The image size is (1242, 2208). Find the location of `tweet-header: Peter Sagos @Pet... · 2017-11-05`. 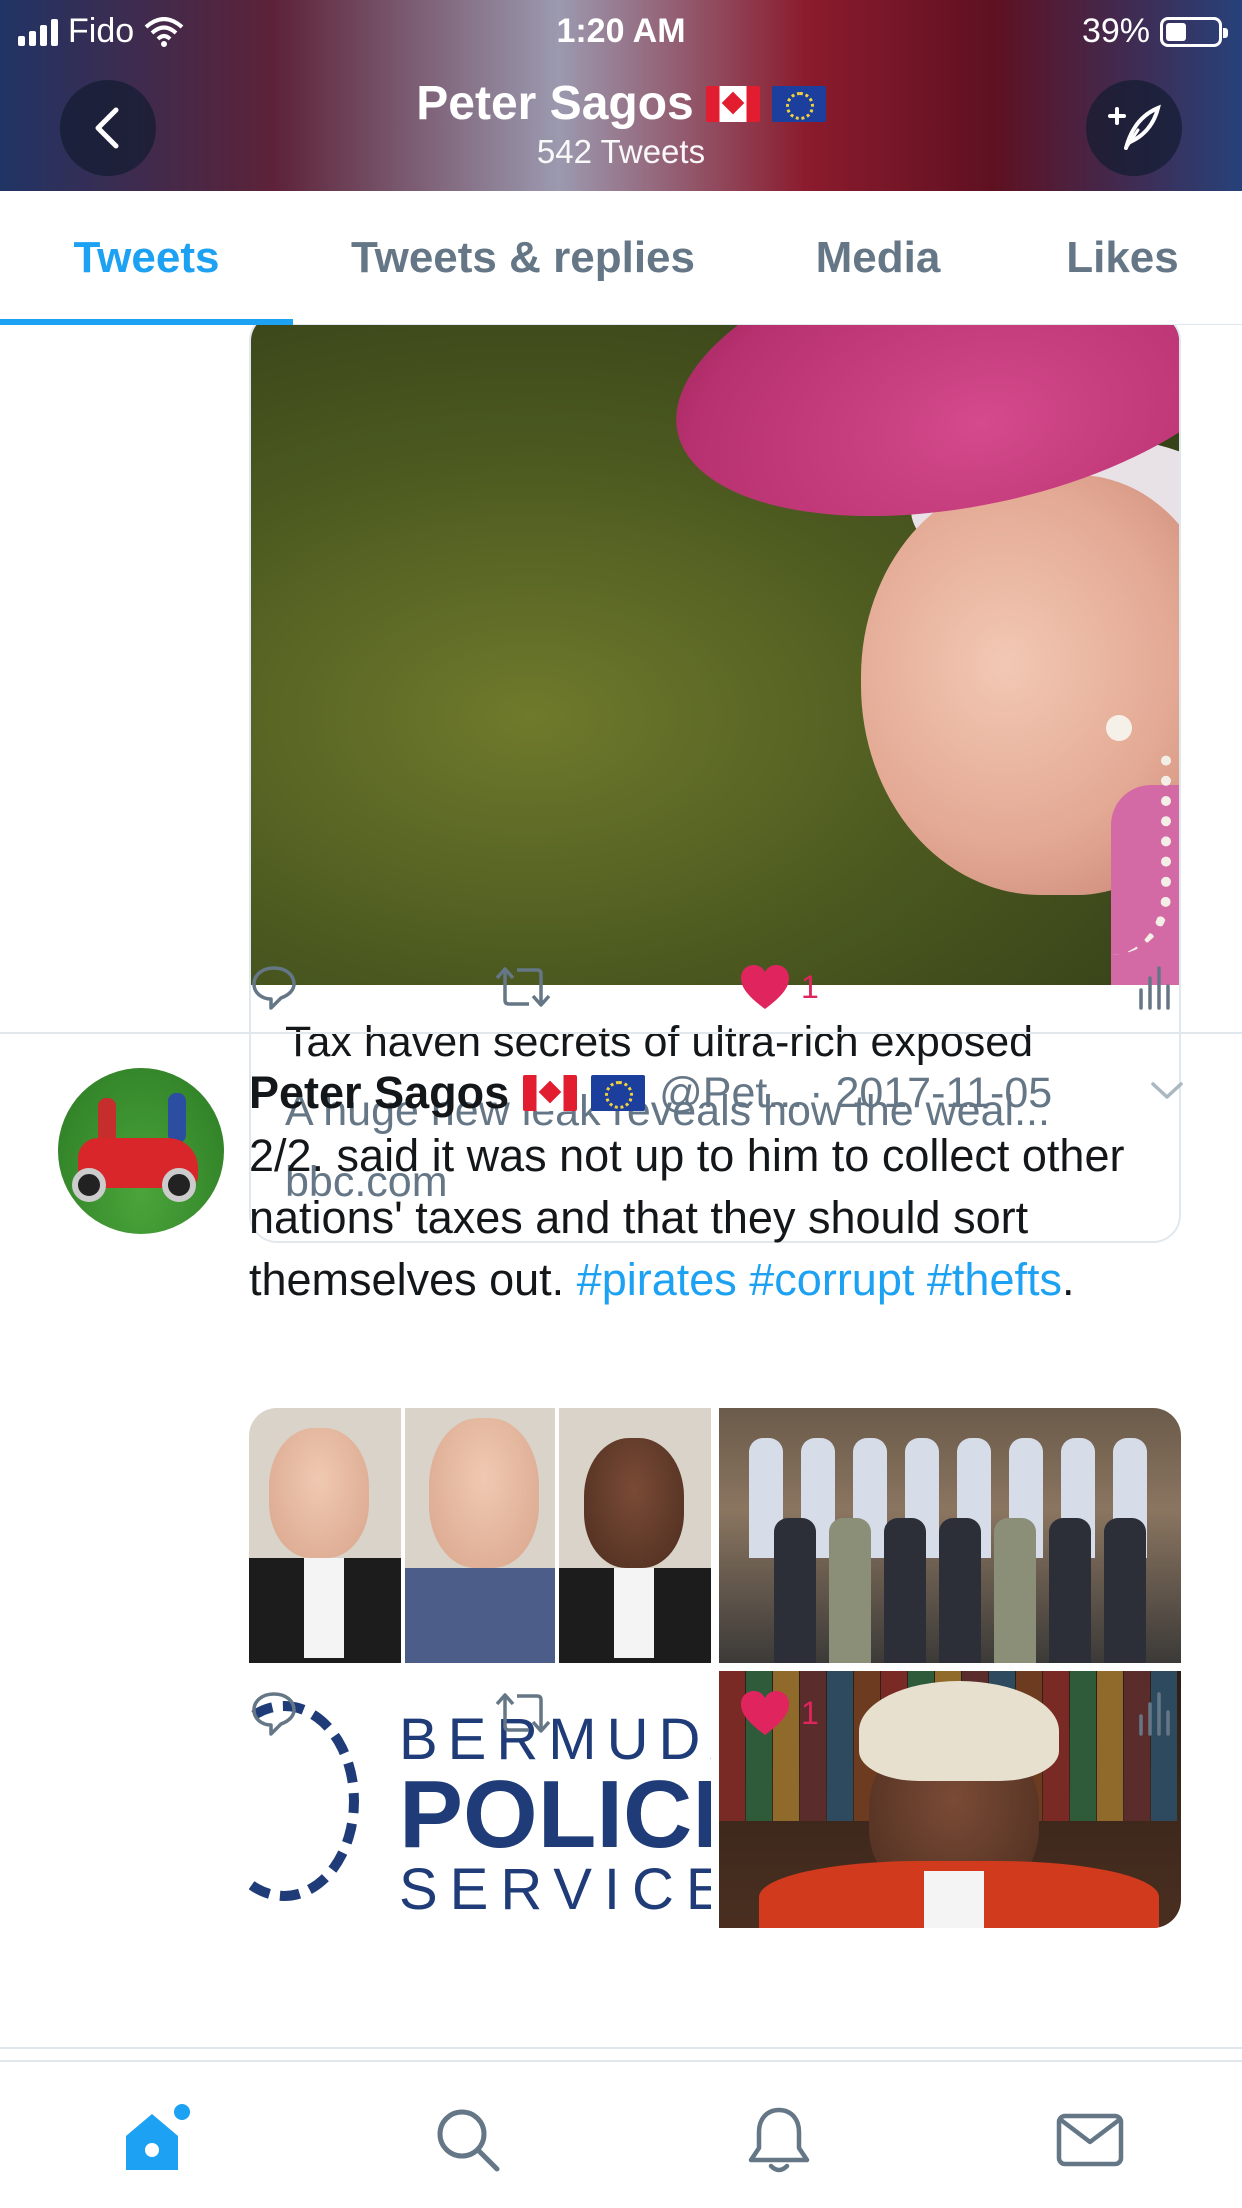

tweet-header: Peter Sagos @Pet... · 2017-11-05 is located at coordinates (719, 1093).